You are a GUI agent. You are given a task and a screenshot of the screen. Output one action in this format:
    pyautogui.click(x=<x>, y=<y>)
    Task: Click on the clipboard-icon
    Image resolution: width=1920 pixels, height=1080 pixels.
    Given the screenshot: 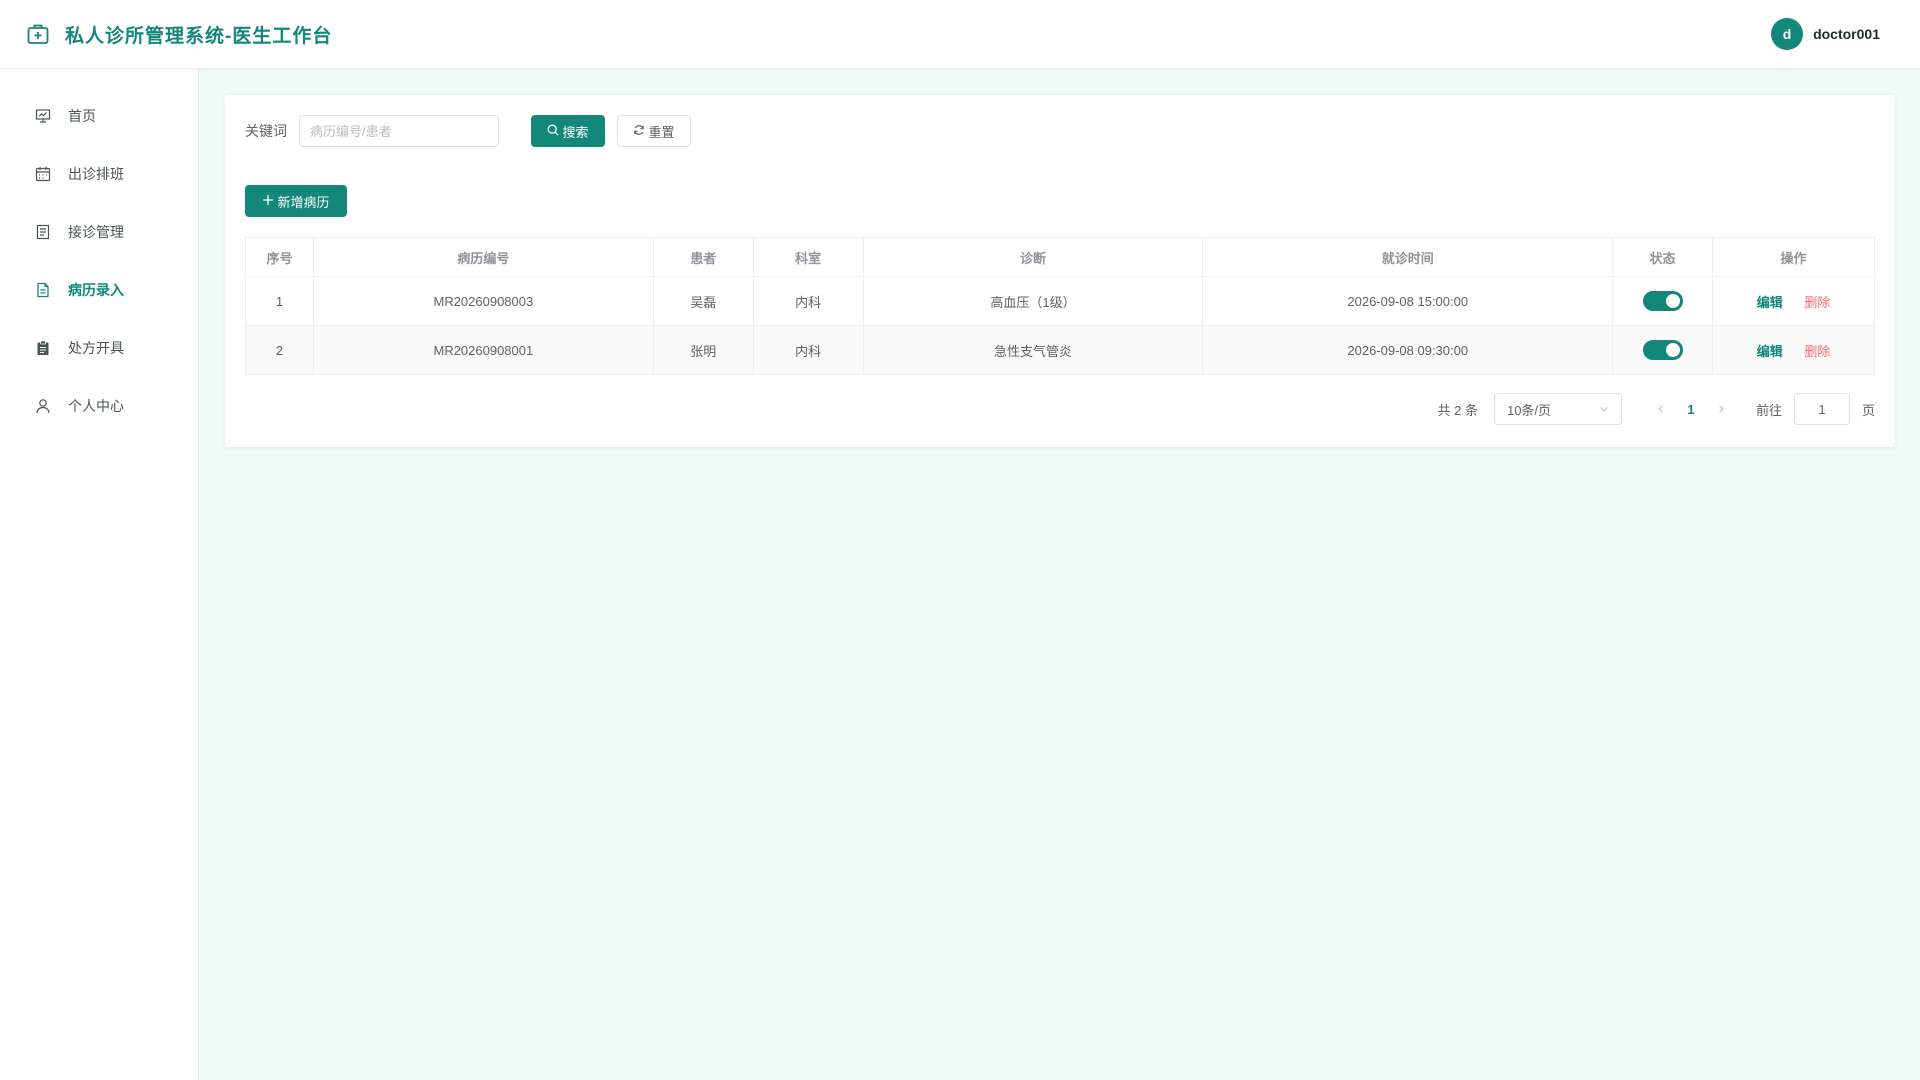 What is the action you would take?
    pyautogui.click(x=43, y=348)
    